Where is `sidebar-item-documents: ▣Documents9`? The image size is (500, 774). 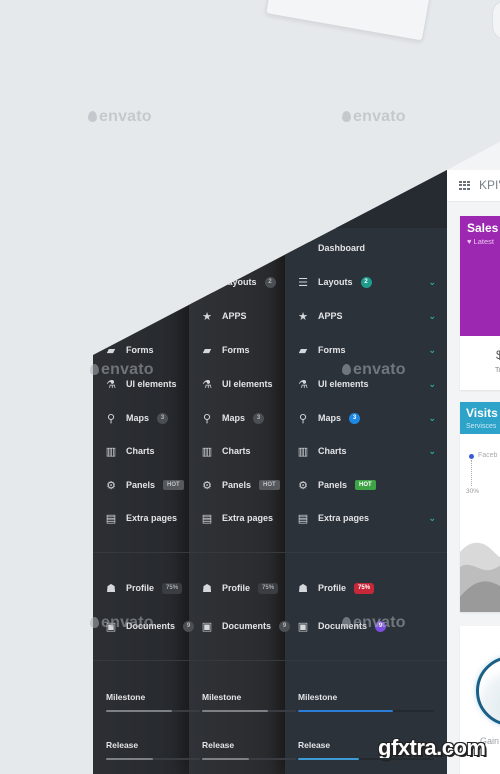 sidebar-item-documents: ▣Documents9 is located at coordinates (240, 626).